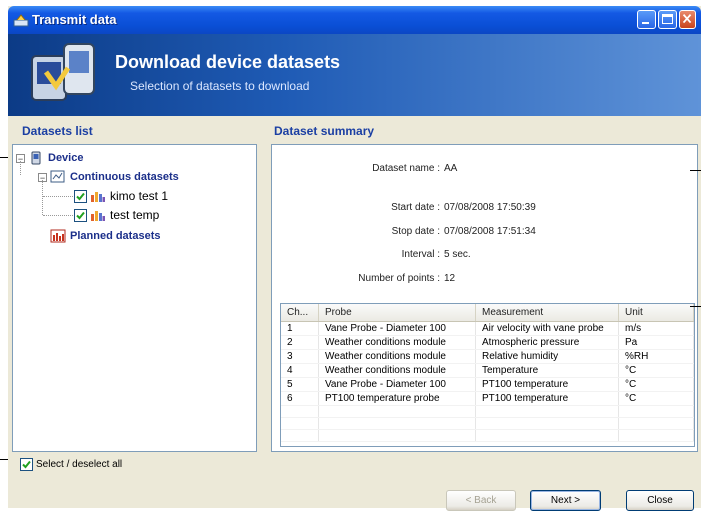 The width and height of the screenshot is (701, 511). I want to click on window-title: Transmit data, so click(74, 19).